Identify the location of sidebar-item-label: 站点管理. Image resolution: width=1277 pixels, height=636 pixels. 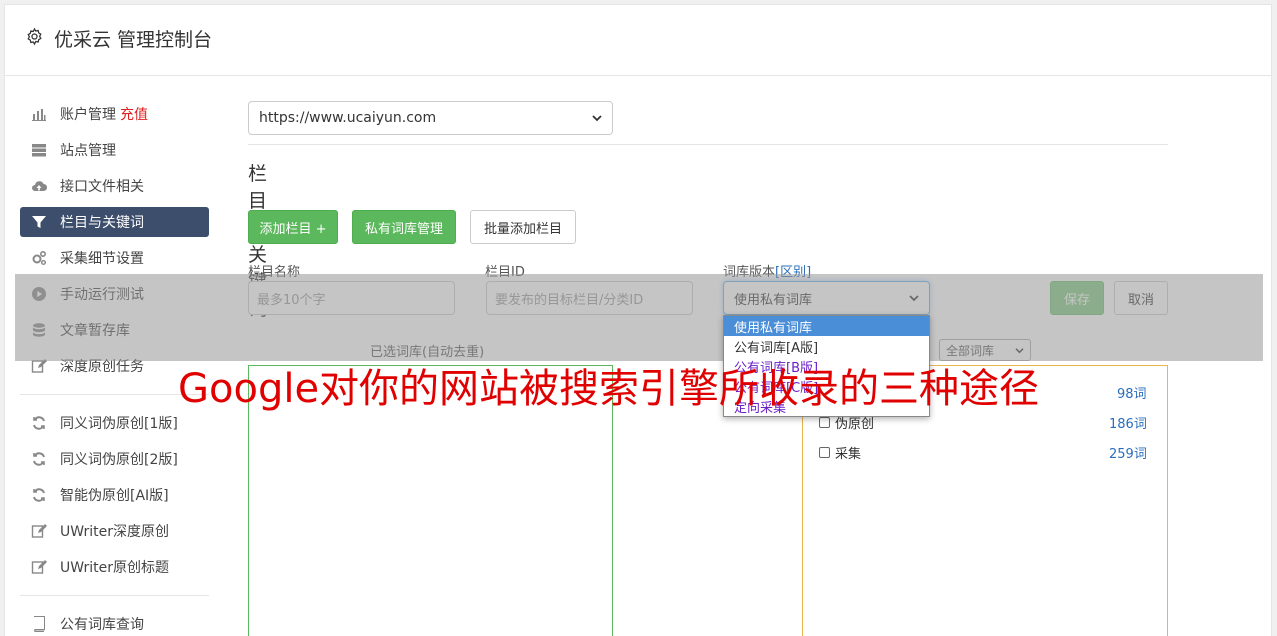
(88, 151).